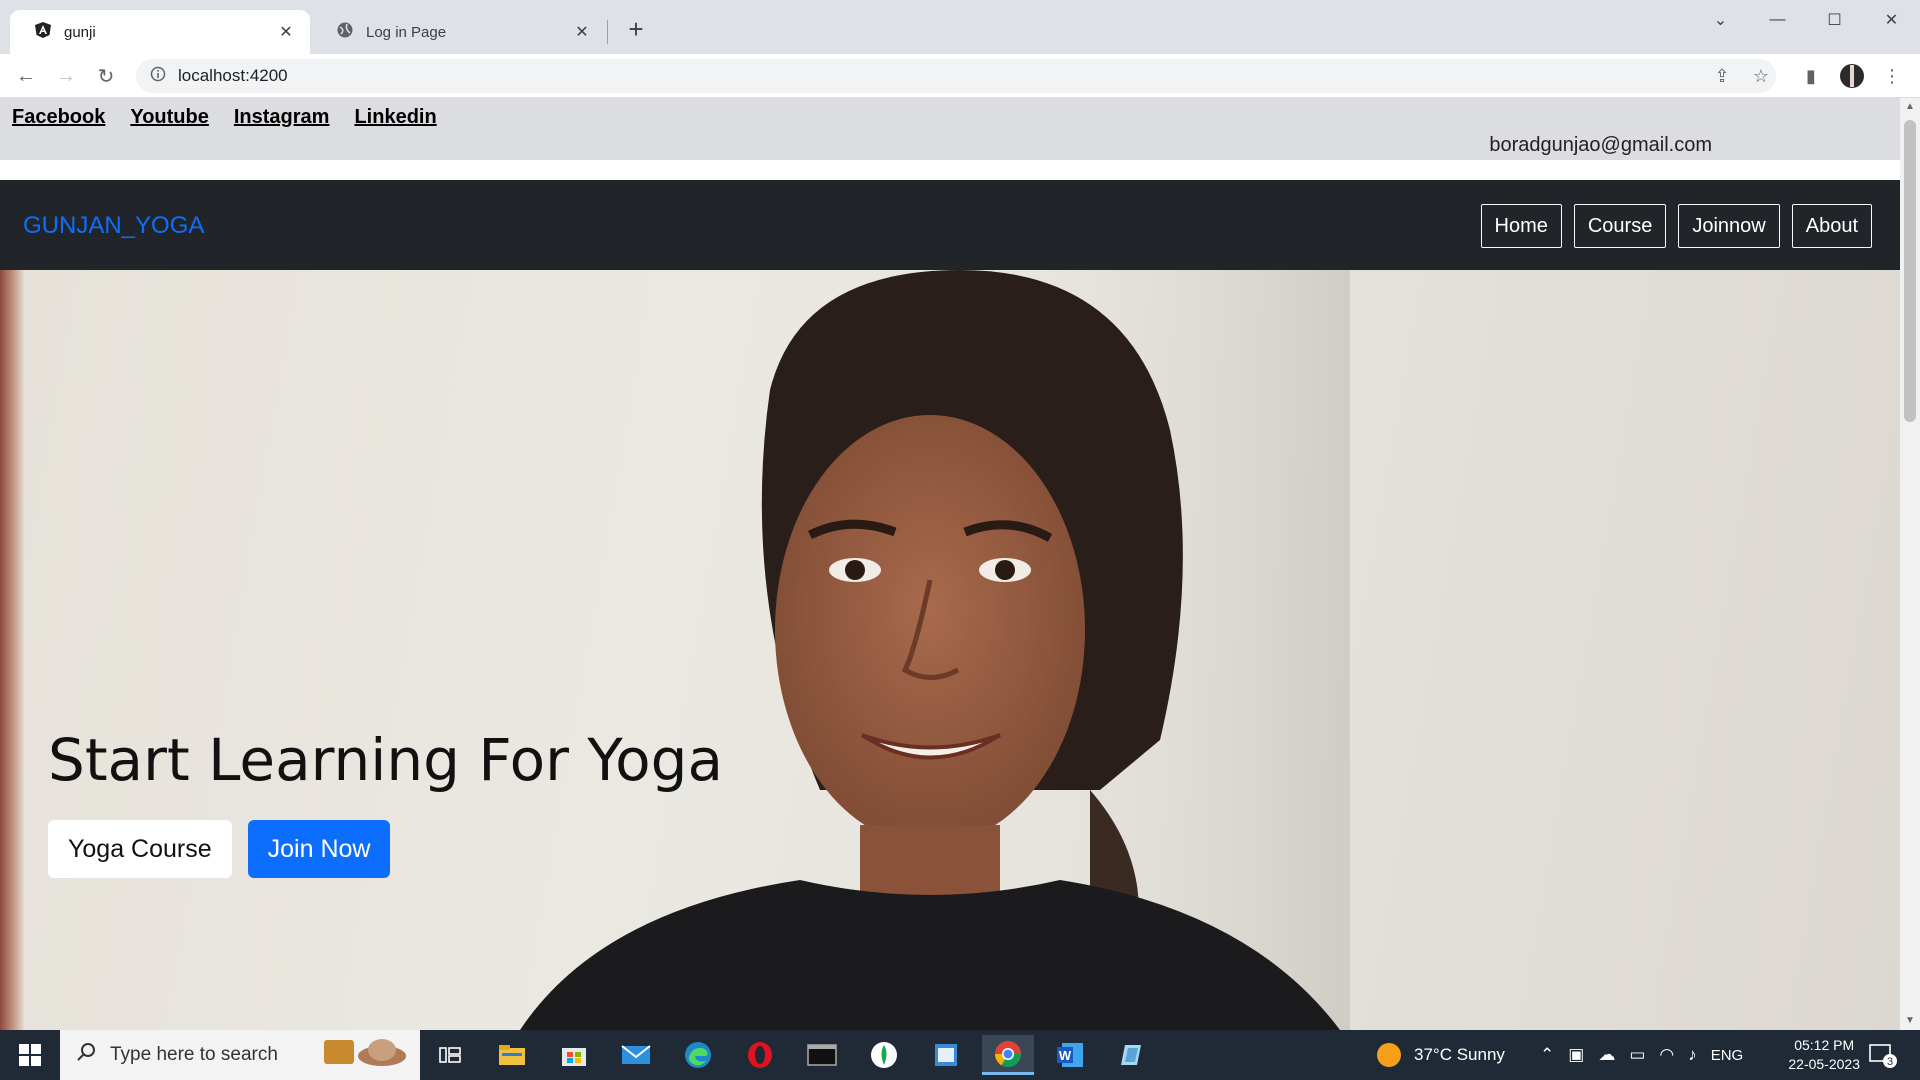  What do you see at coordinates (1824, 1055) in the screenshot?
I see `clock: 05:12 PM 22-05-2023` at bounding box center [1824, 1055].